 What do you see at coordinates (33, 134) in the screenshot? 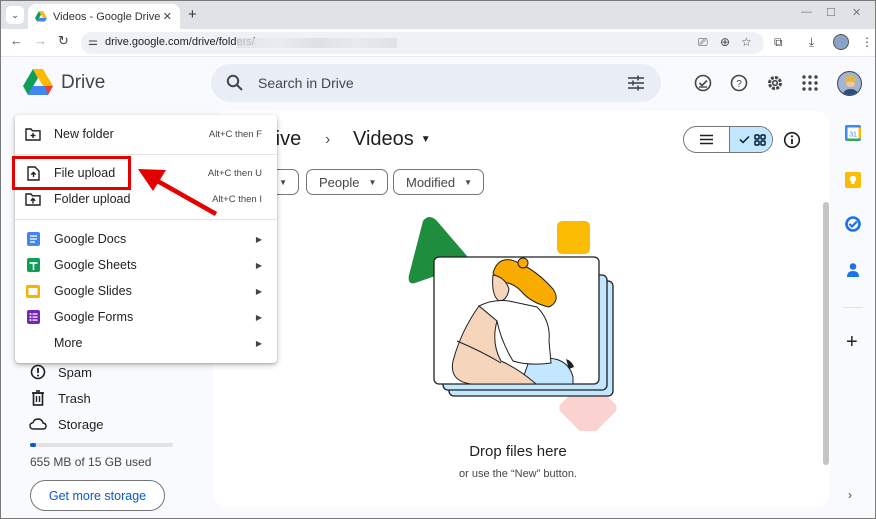
I see `new-folder-icon` at bounding box center [33, 134].